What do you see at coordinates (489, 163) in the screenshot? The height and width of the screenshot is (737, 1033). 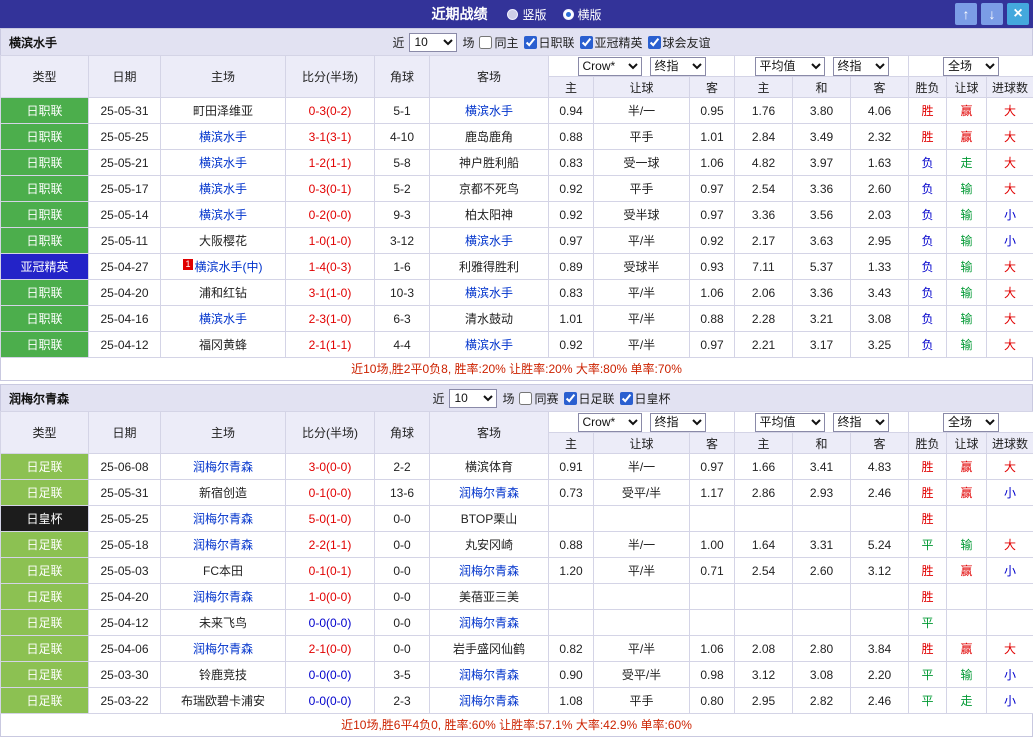 I see `away-team: 神户胜利船` at bounding box center [489, 163].